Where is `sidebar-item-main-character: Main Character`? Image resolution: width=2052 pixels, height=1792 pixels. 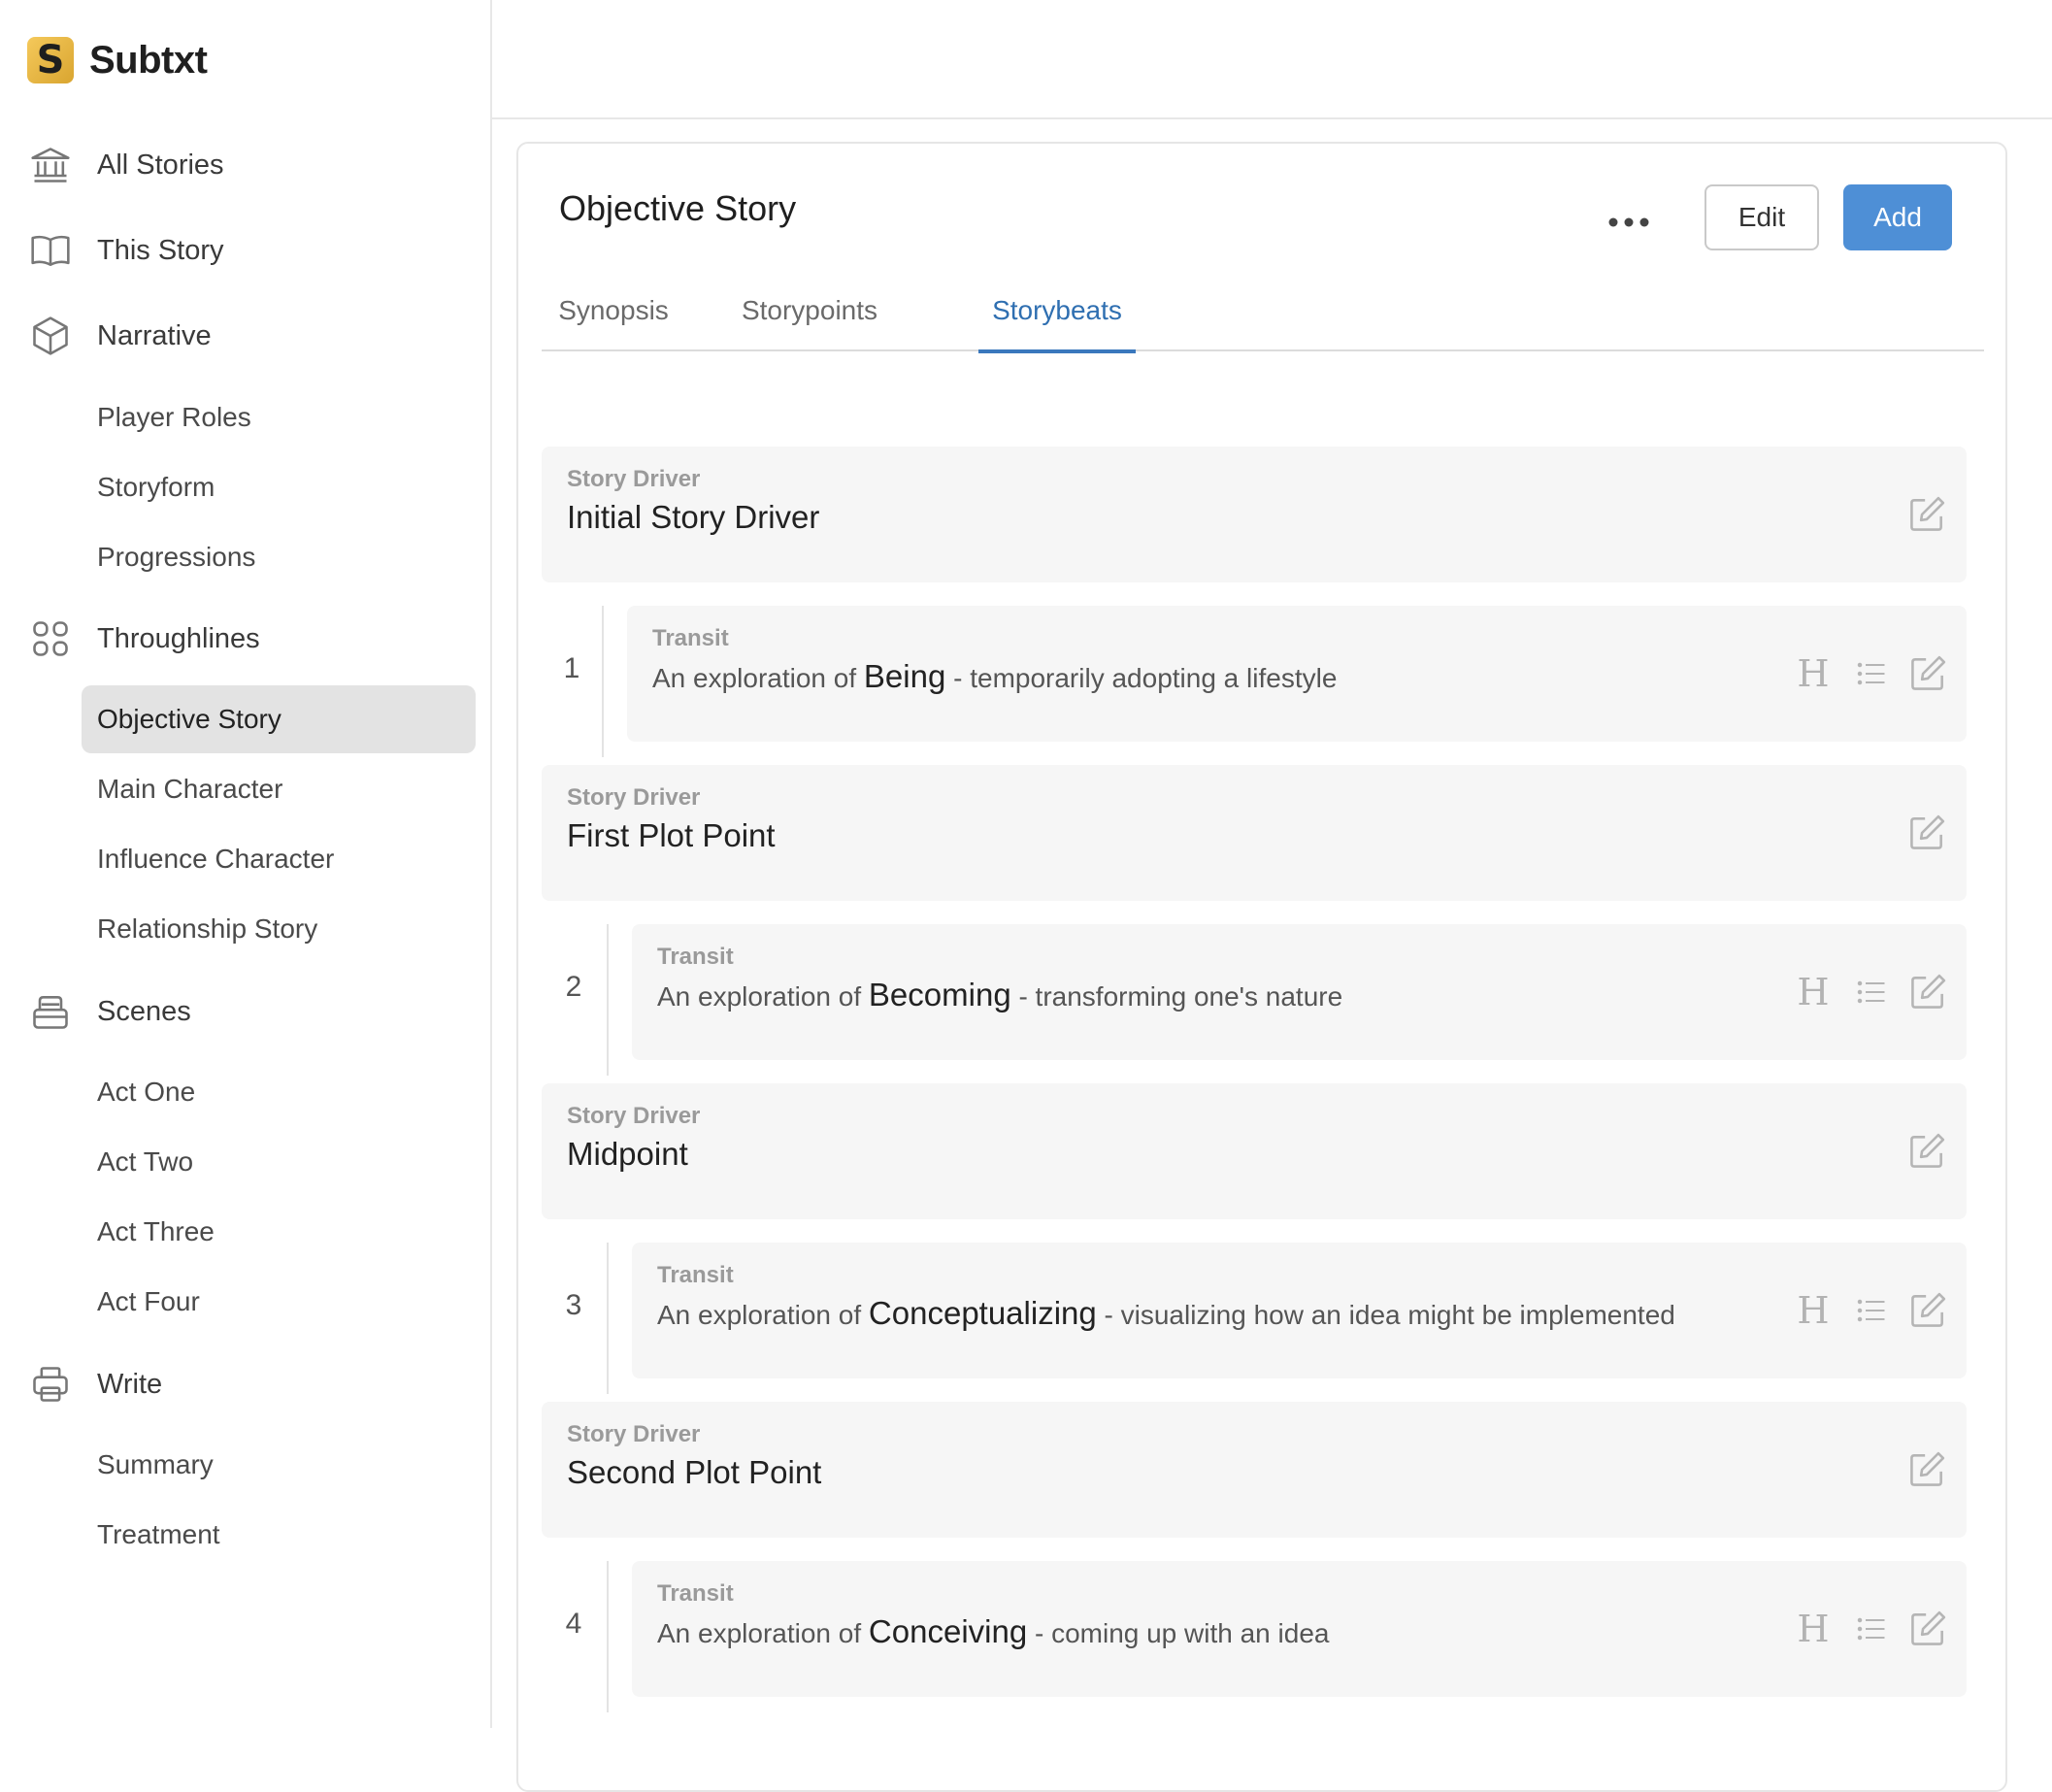 sidebar-item-main-character: Main Character is located at coordinates (279, 789).